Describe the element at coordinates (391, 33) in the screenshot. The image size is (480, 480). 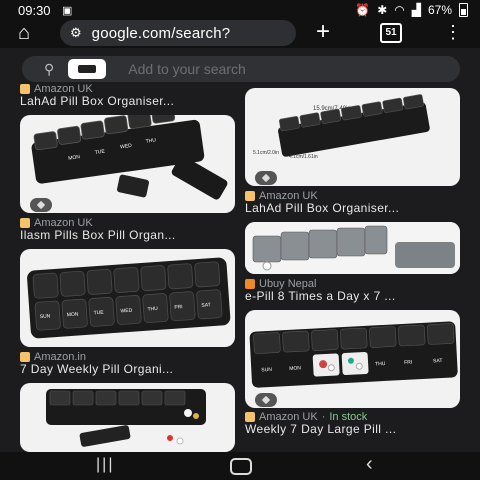
I see `tab-switcher-button: 51` at that location.